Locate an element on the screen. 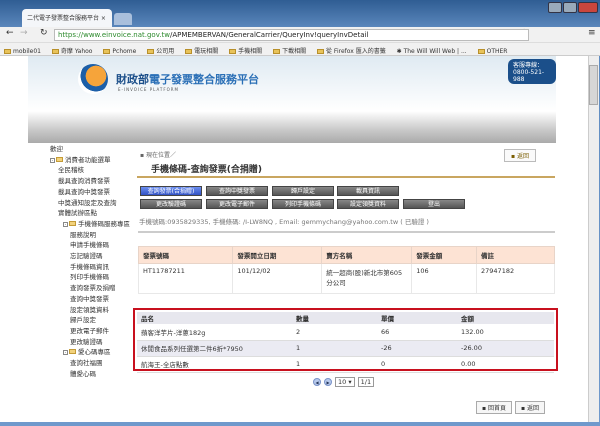 This screenshot has width=600, height=426. bookmark: mobile01 is located at coordinates (22, 51).